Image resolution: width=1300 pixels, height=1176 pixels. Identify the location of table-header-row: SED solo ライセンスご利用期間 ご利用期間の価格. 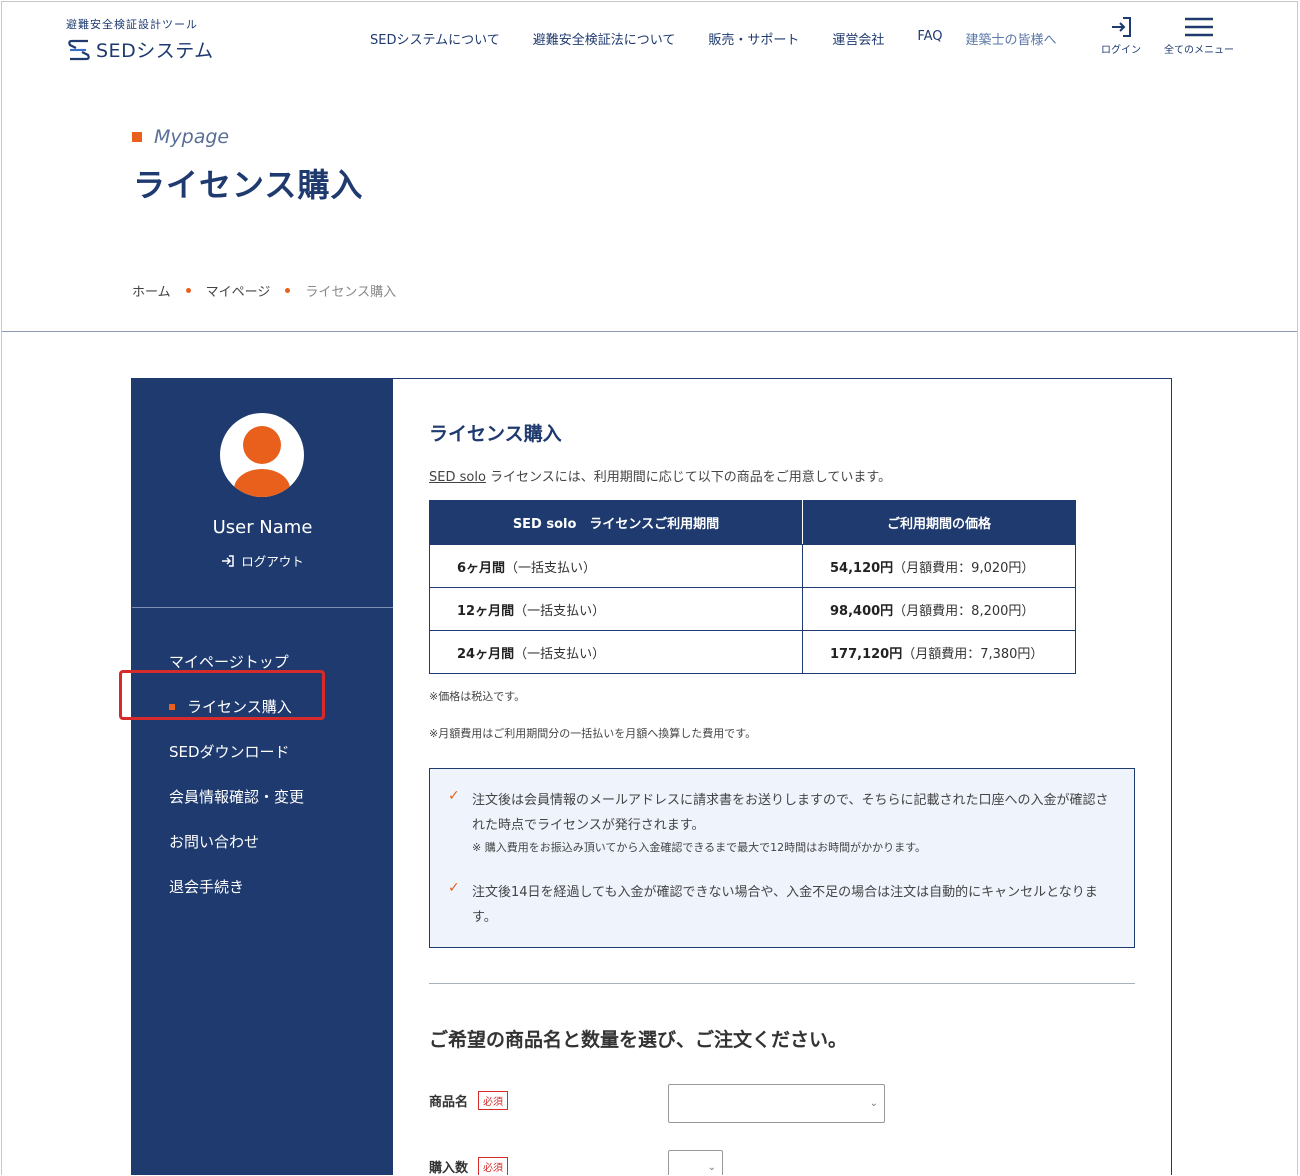
(752, 522).